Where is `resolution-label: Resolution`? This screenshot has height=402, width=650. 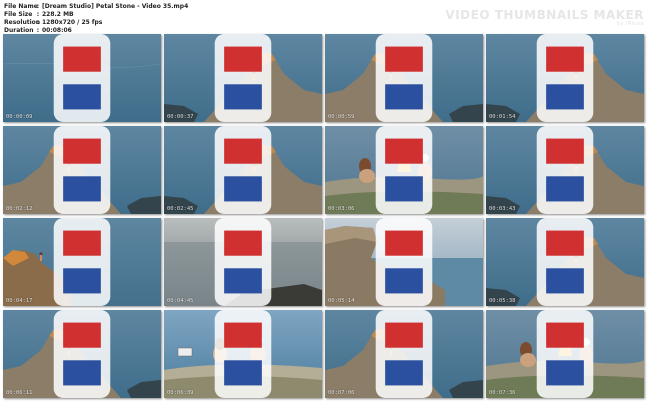
resolution-label: Resolution is located at coordinates (22, 22).